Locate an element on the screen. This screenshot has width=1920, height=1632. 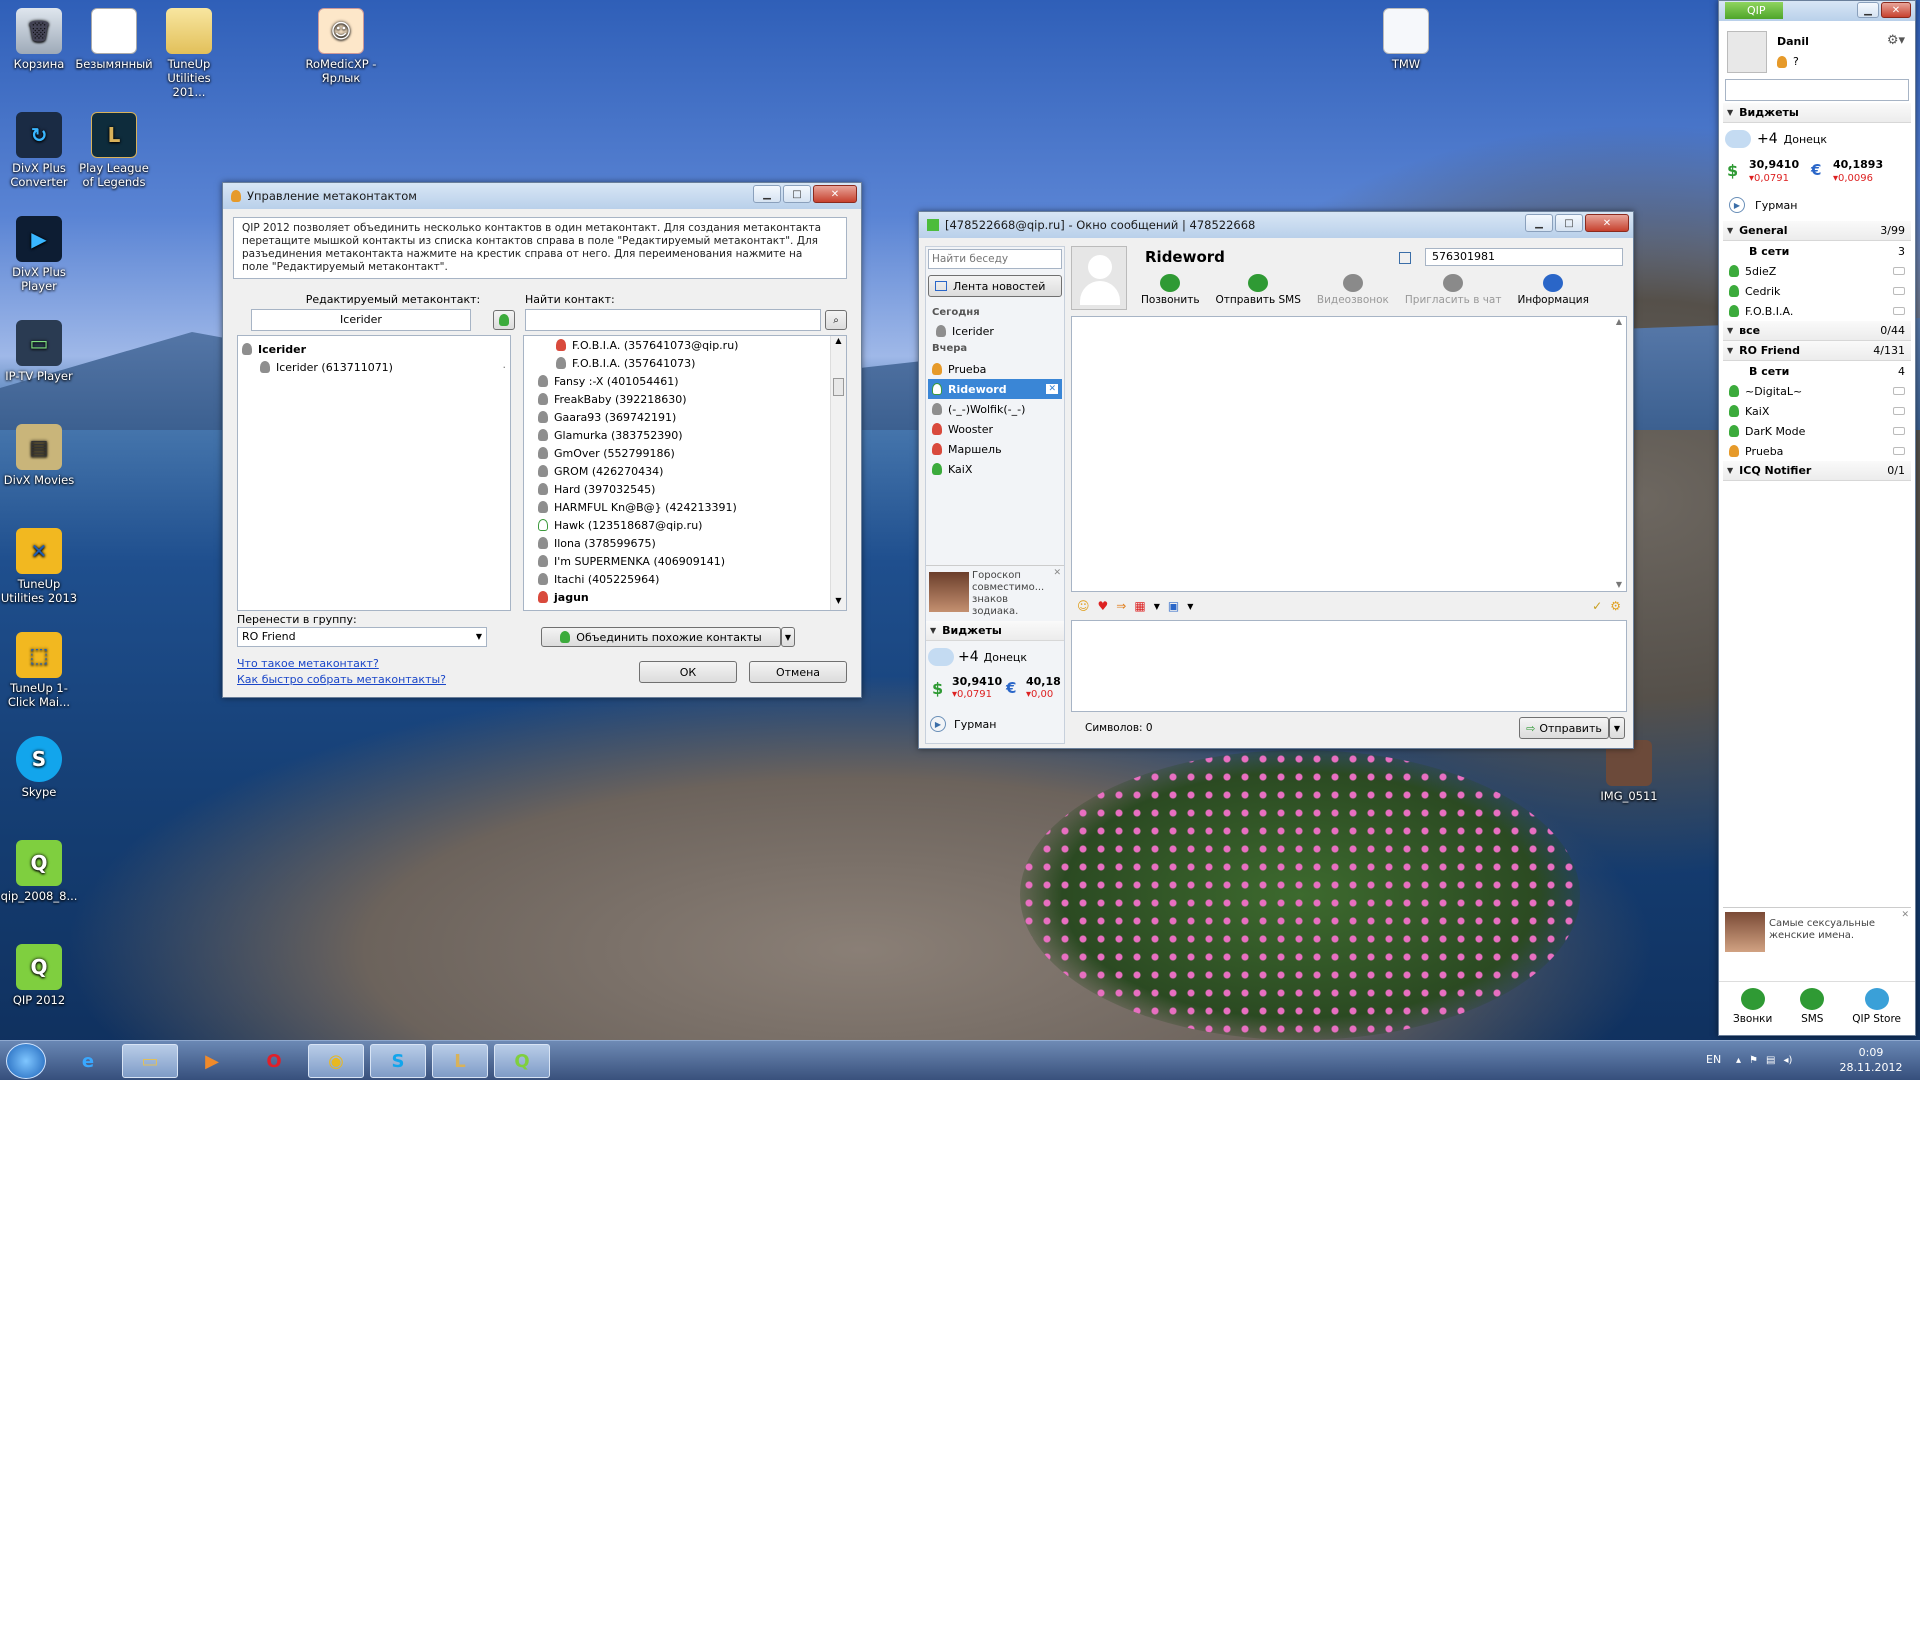
desktop-icon-tmw: TMW is located at coordinates (1406, 39).